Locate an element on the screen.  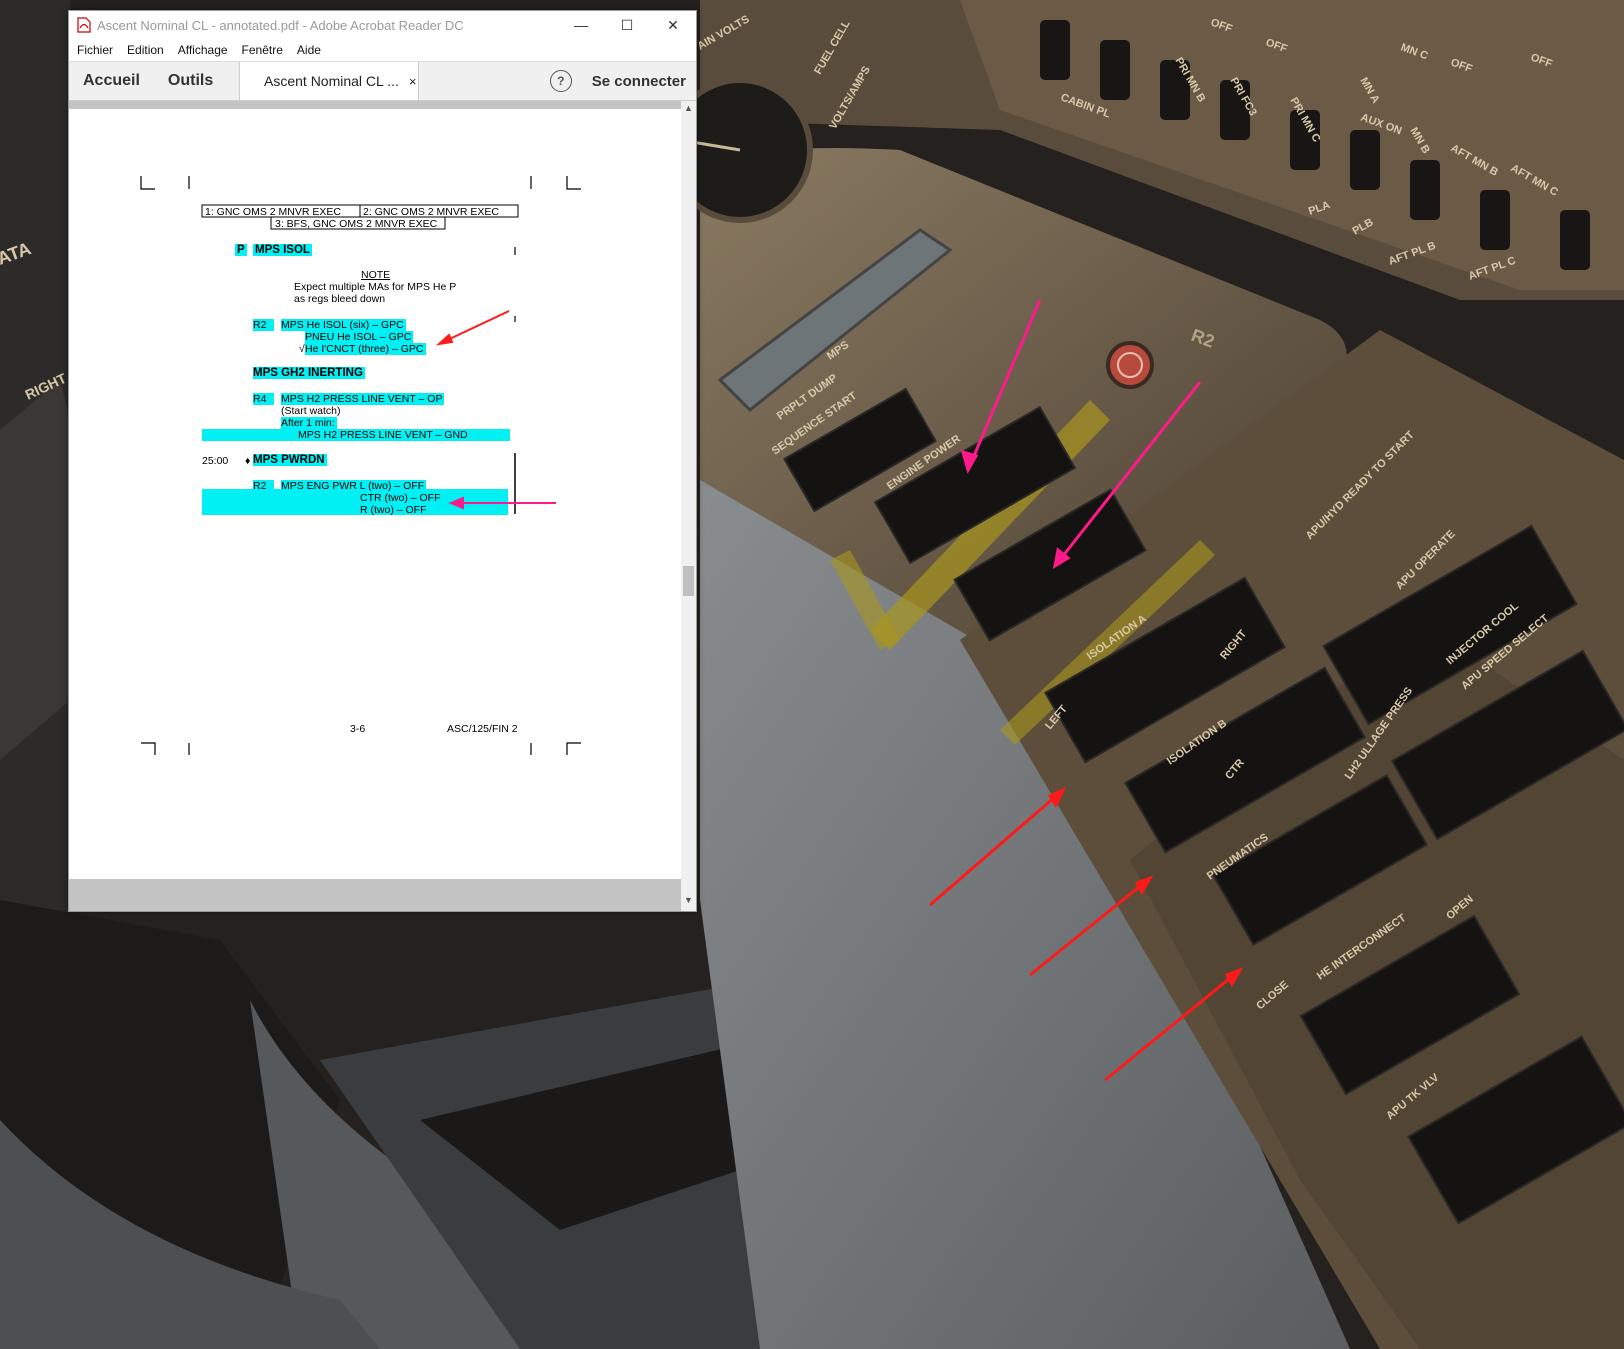
r2b-panel-ref: R2 is located at coordinates (264, 486).